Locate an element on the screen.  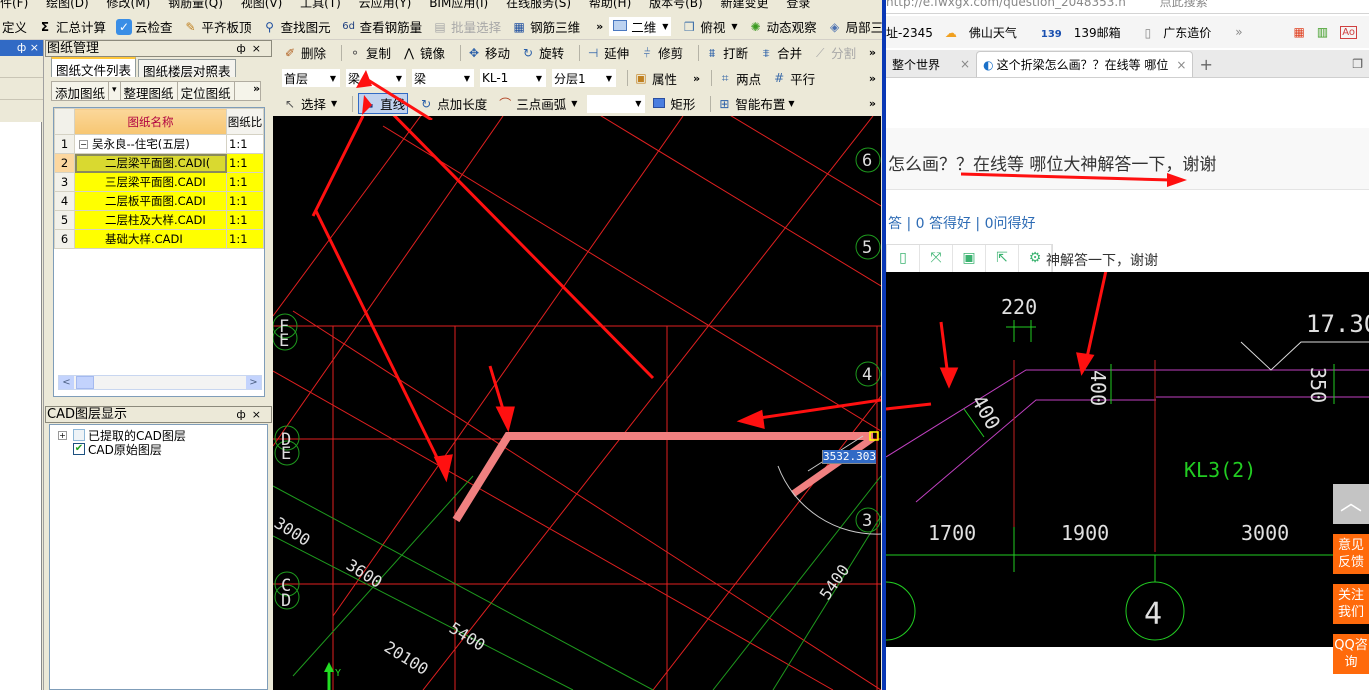
fullscreen-icon: ⤧ is located at coordinates (936, 258).